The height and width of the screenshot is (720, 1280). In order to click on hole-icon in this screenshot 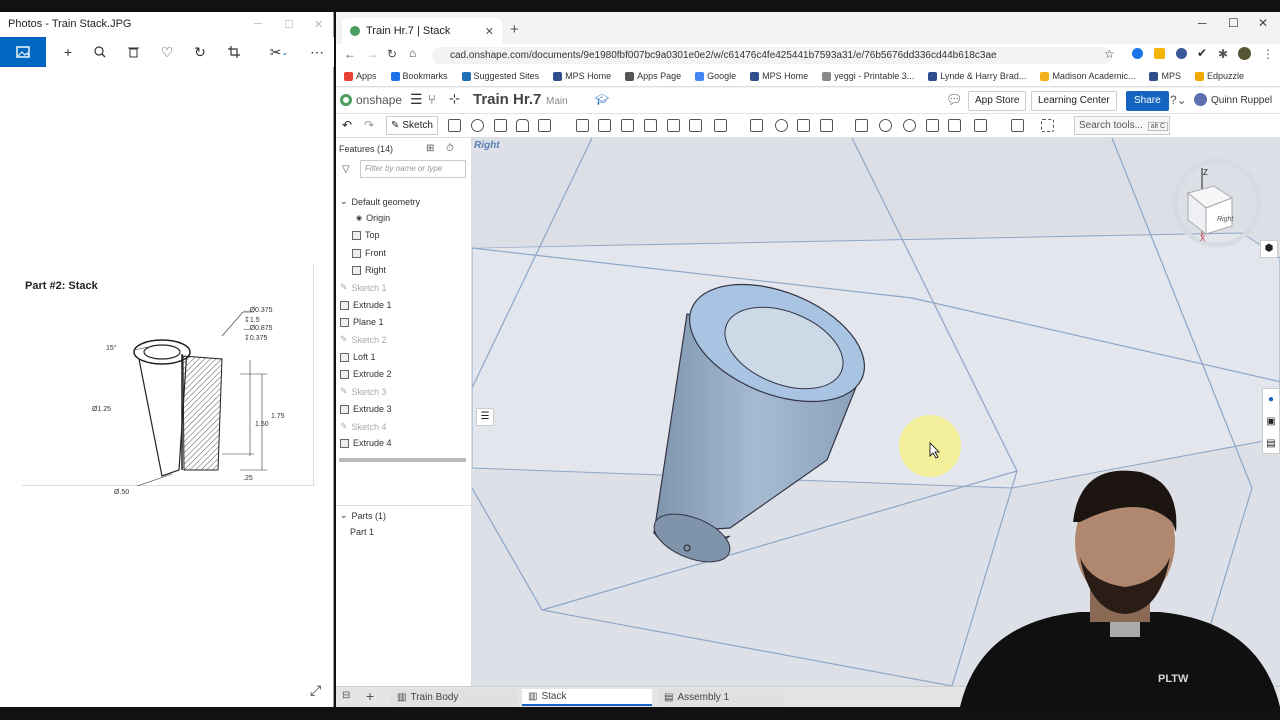, I will do `click(695, 125)`.